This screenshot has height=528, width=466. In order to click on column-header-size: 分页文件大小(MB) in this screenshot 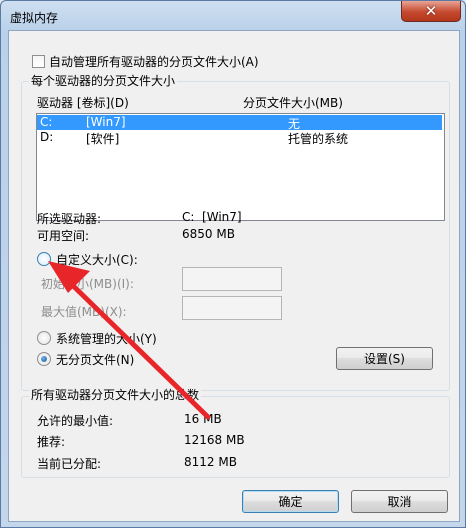, I will do `click(293, 103)`.